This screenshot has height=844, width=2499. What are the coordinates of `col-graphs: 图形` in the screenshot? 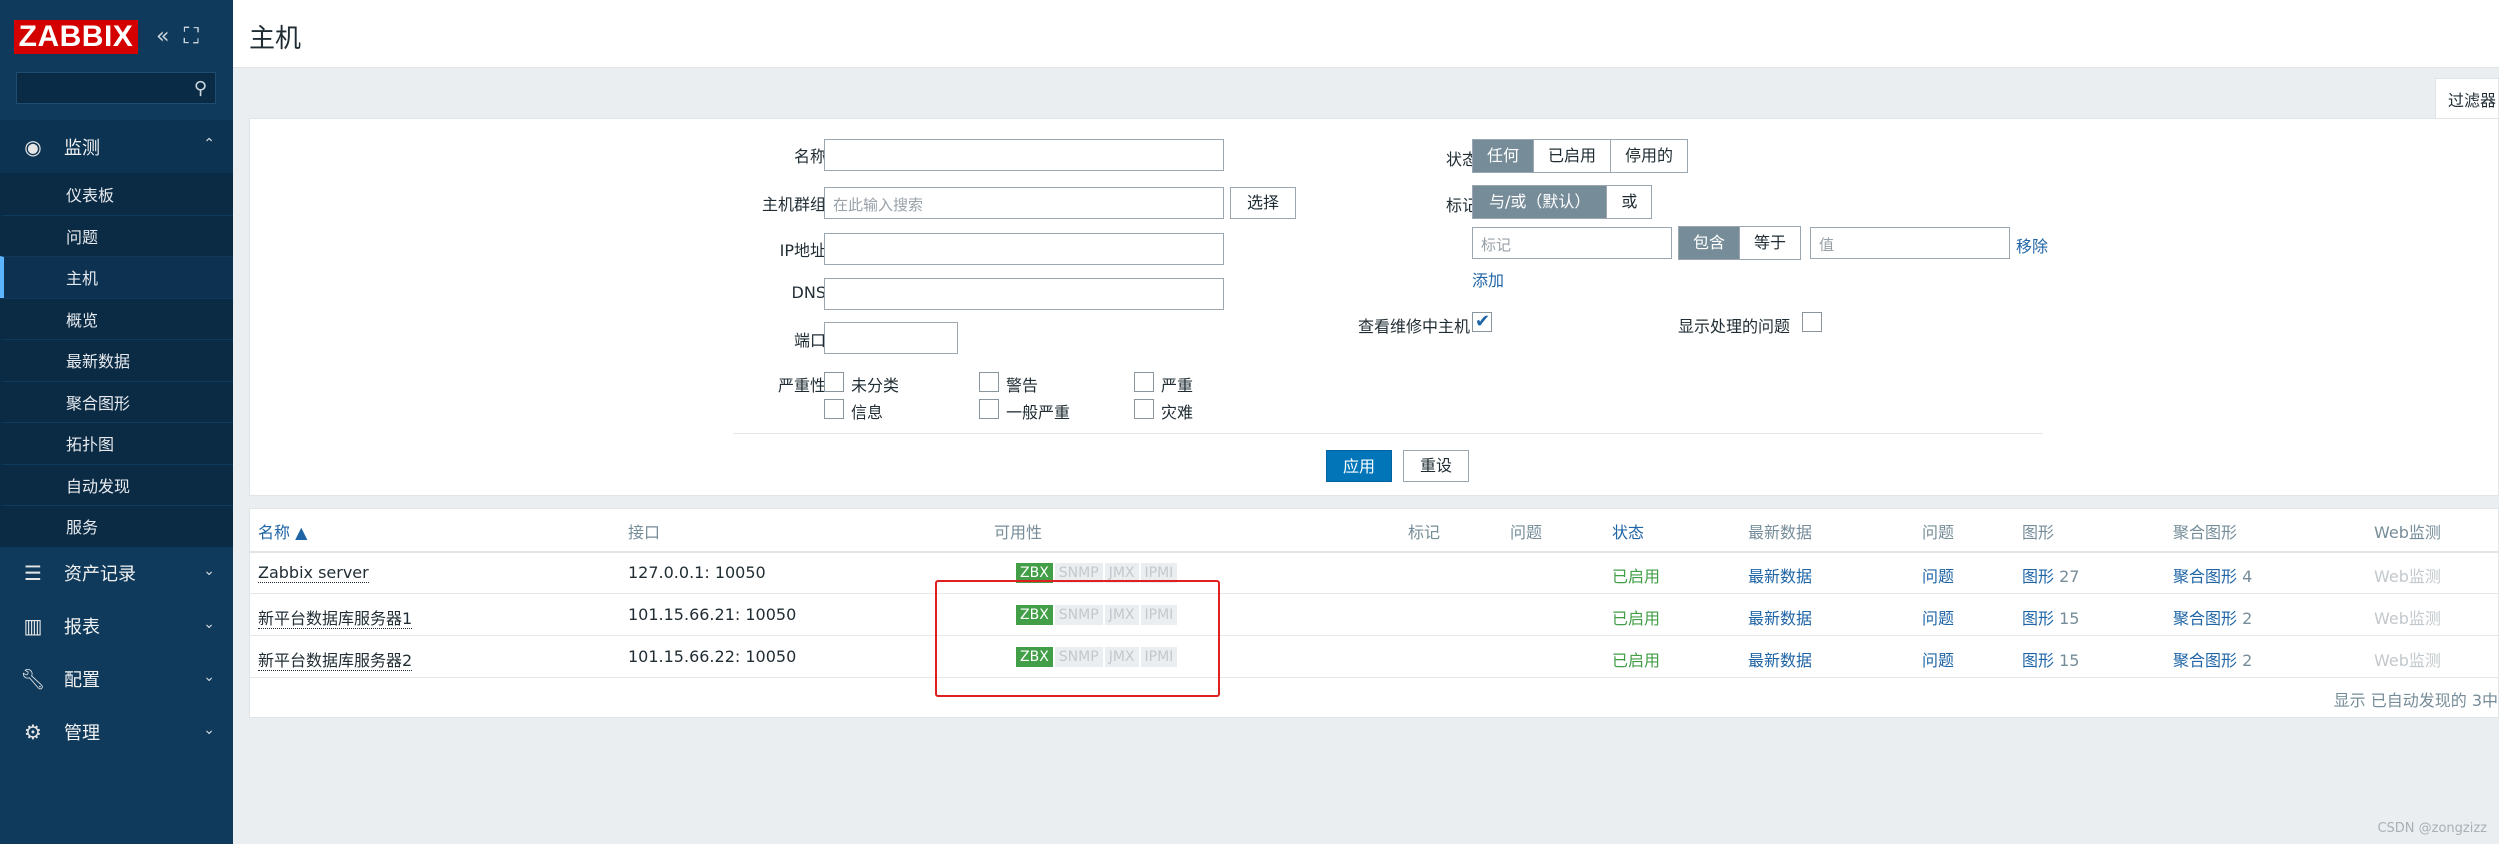 It's located at (2038, 532).